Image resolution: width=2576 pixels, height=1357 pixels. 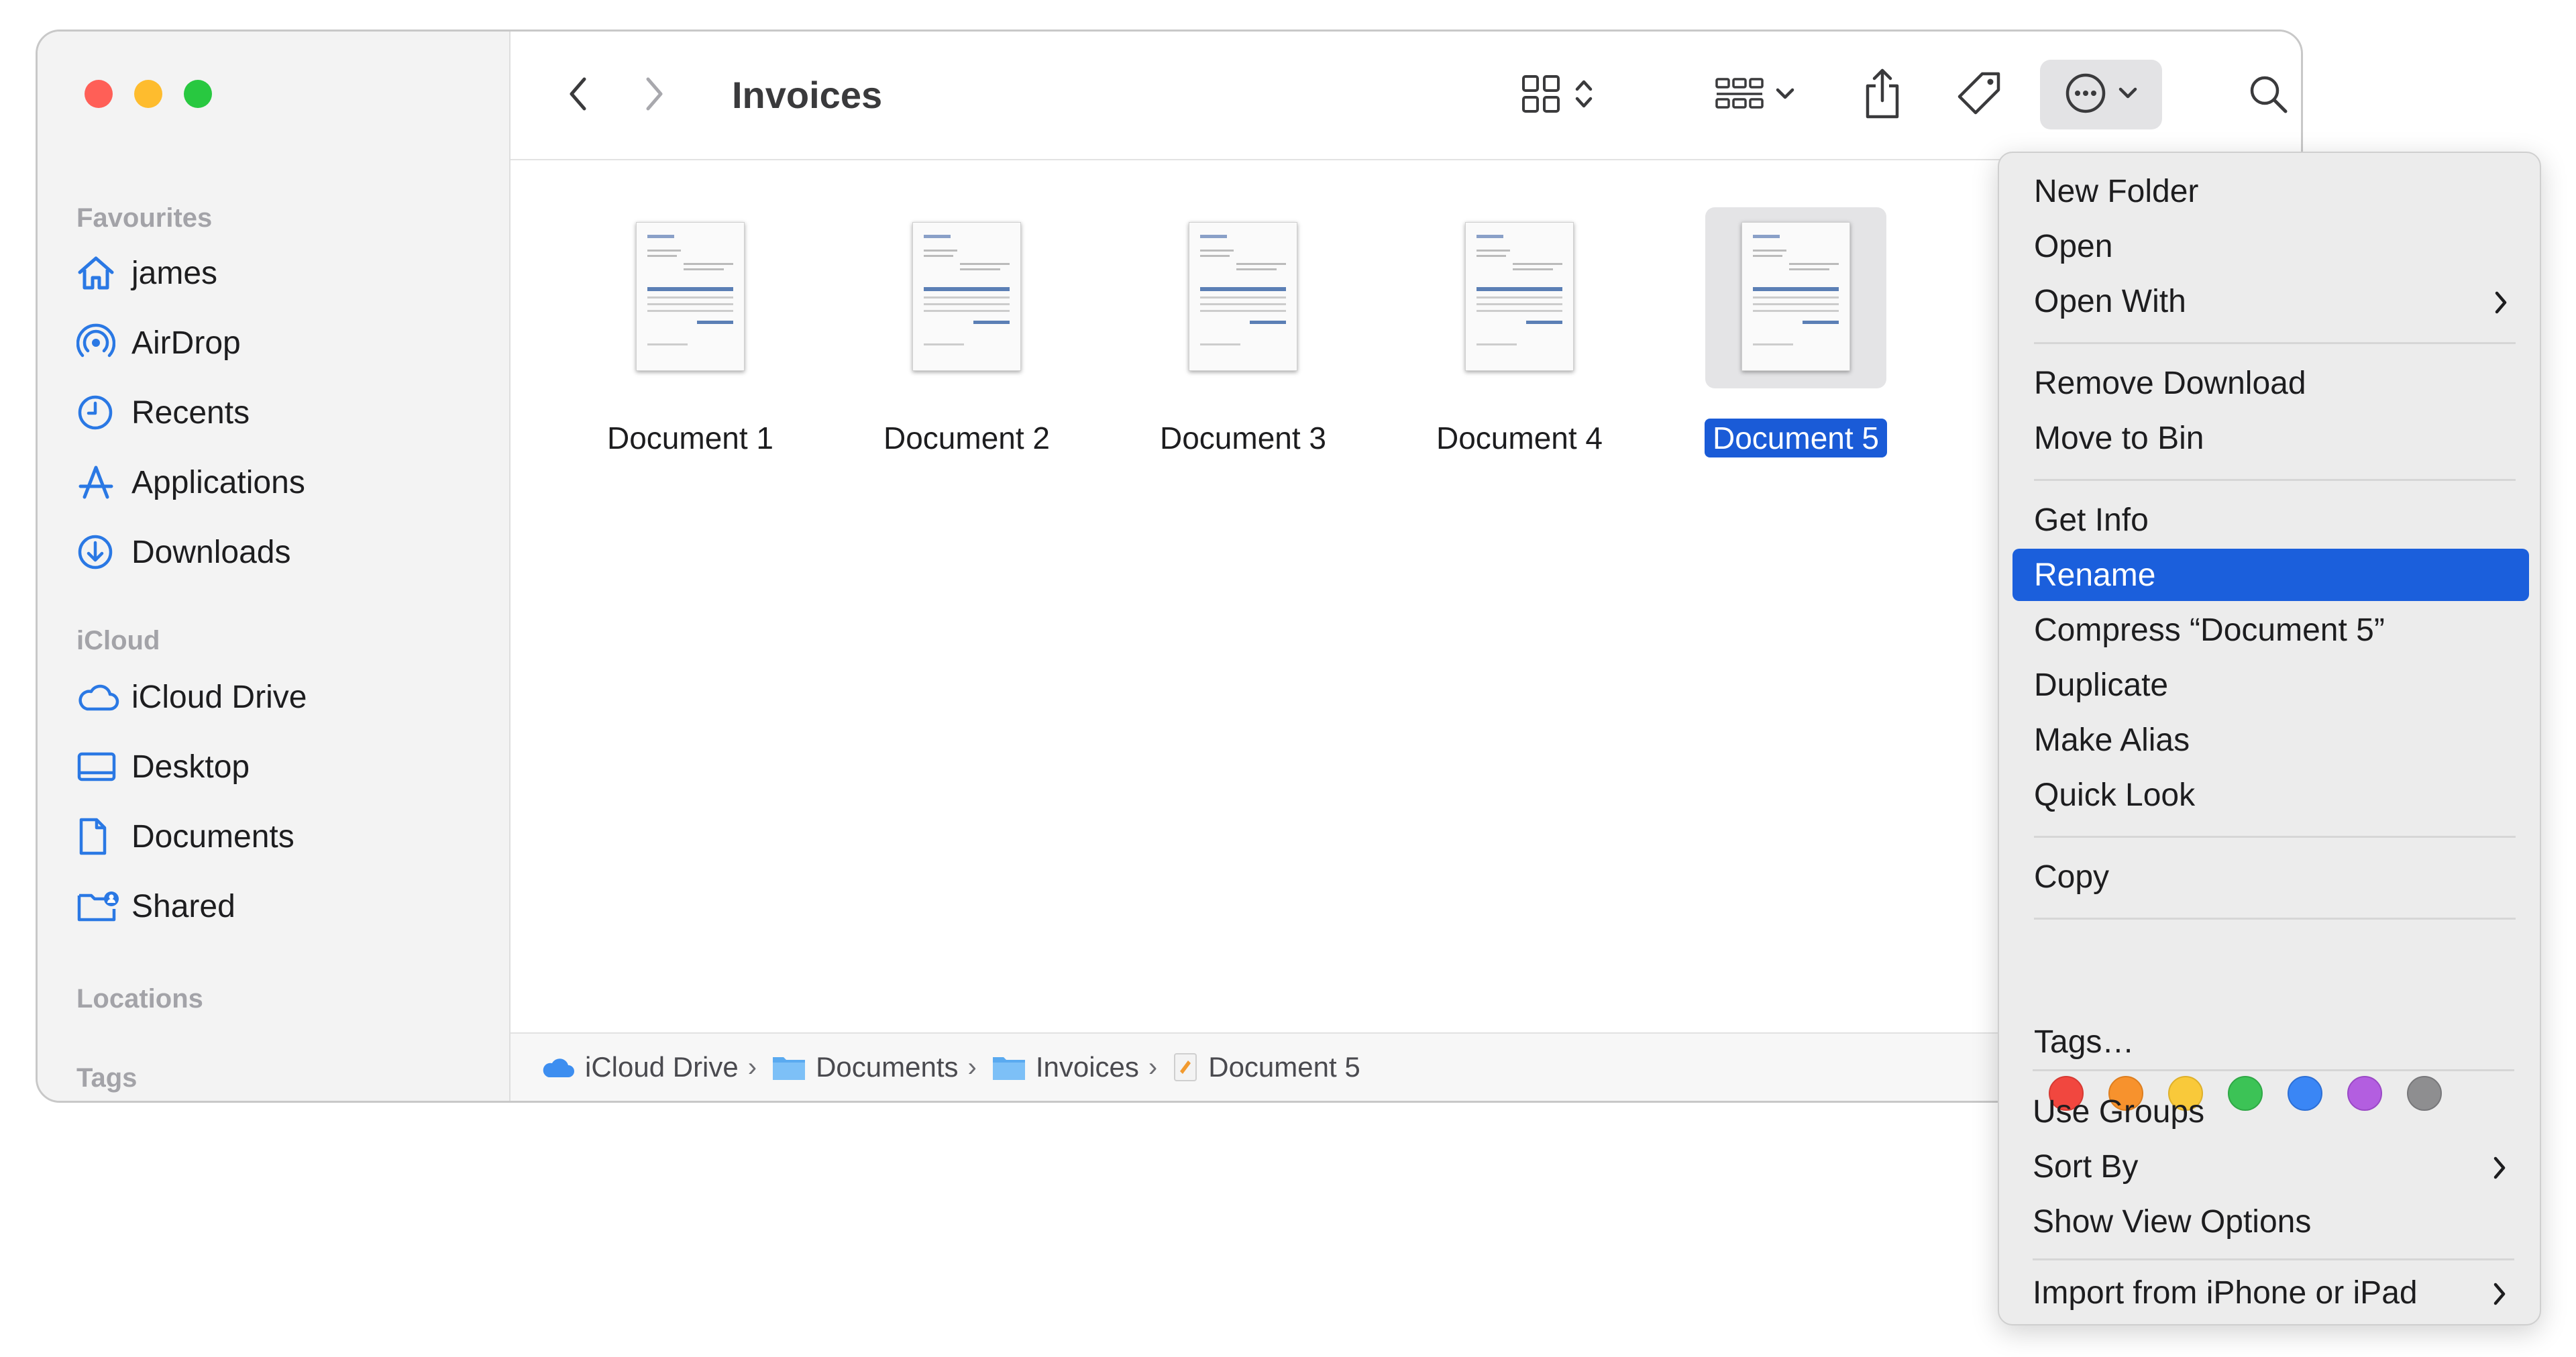 I want to click on house-icon, so click(x=99, y=273).